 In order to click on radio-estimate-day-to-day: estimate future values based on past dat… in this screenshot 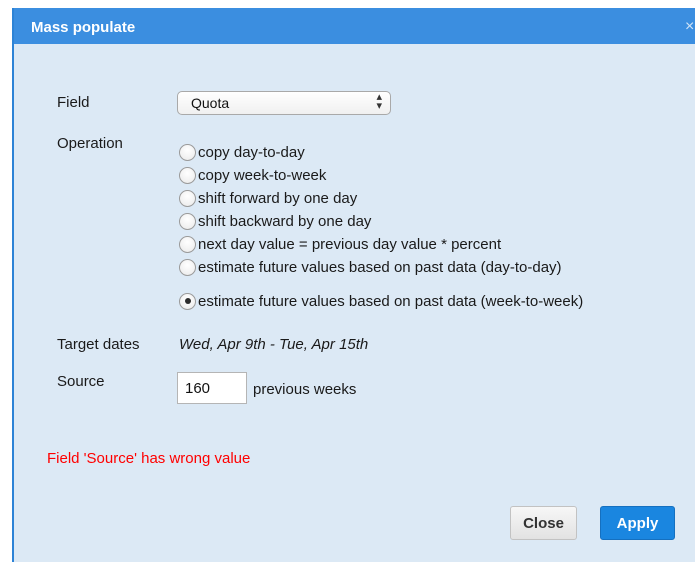, I will do `click(370, 267)`.